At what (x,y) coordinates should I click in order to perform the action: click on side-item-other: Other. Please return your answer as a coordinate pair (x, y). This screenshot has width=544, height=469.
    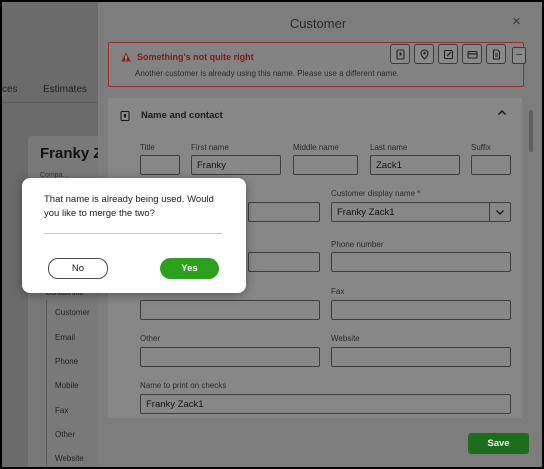
    Looking at the image, I should click on (65, 434).